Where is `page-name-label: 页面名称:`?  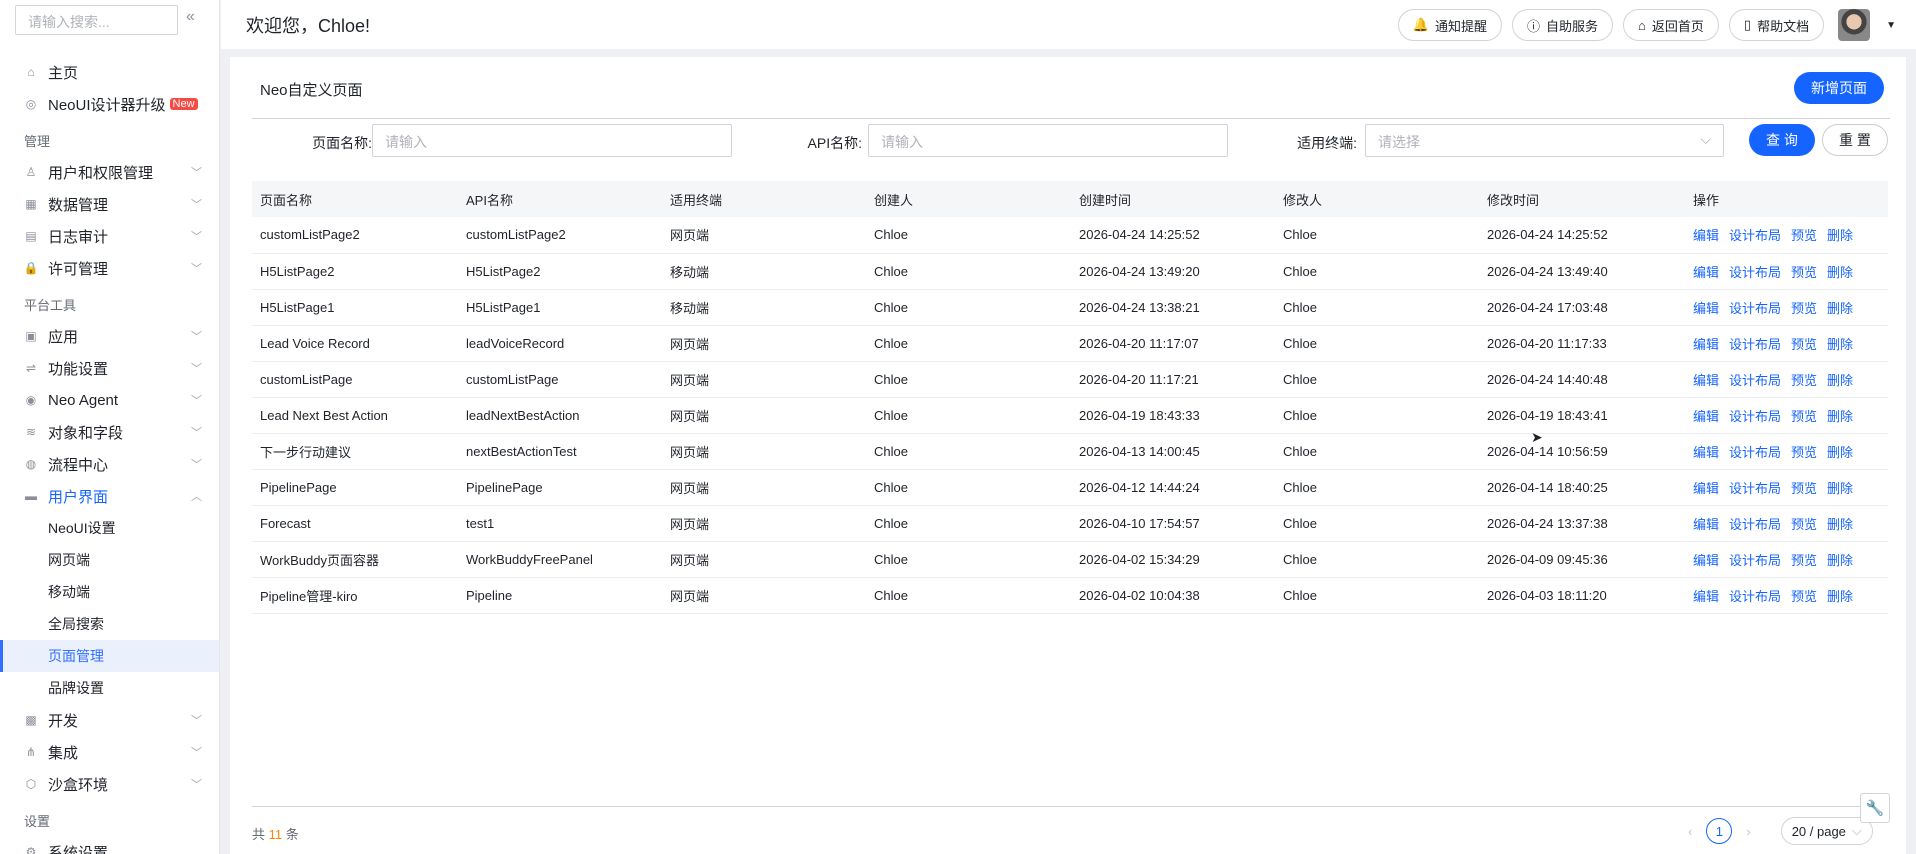 page-name-label: 页面名称: is located at coordinates (342, 143).